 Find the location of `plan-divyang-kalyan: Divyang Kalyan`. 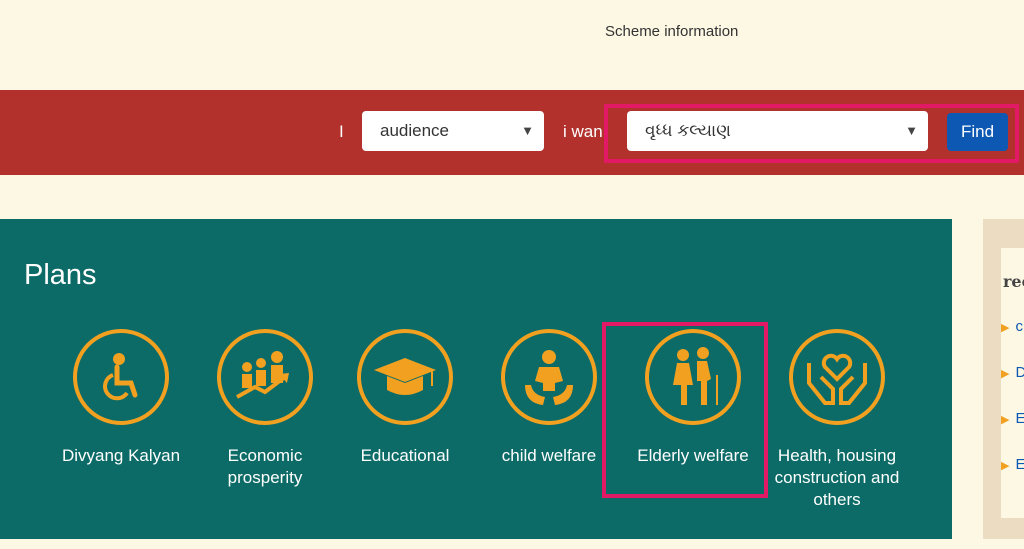

plan-divyang-kalyan: Divyang Kalyan is located at coordinates (121, 398).